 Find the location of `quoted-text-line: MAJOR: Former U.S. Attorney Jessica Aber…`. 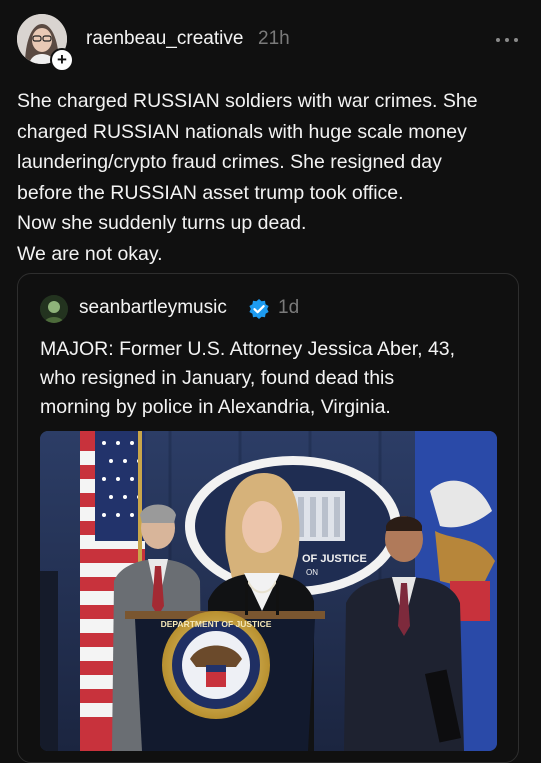

quoted-text-line: MAJOR: Former U.S. Attorney Jessica Aber… is located at coordinates (248, 349).